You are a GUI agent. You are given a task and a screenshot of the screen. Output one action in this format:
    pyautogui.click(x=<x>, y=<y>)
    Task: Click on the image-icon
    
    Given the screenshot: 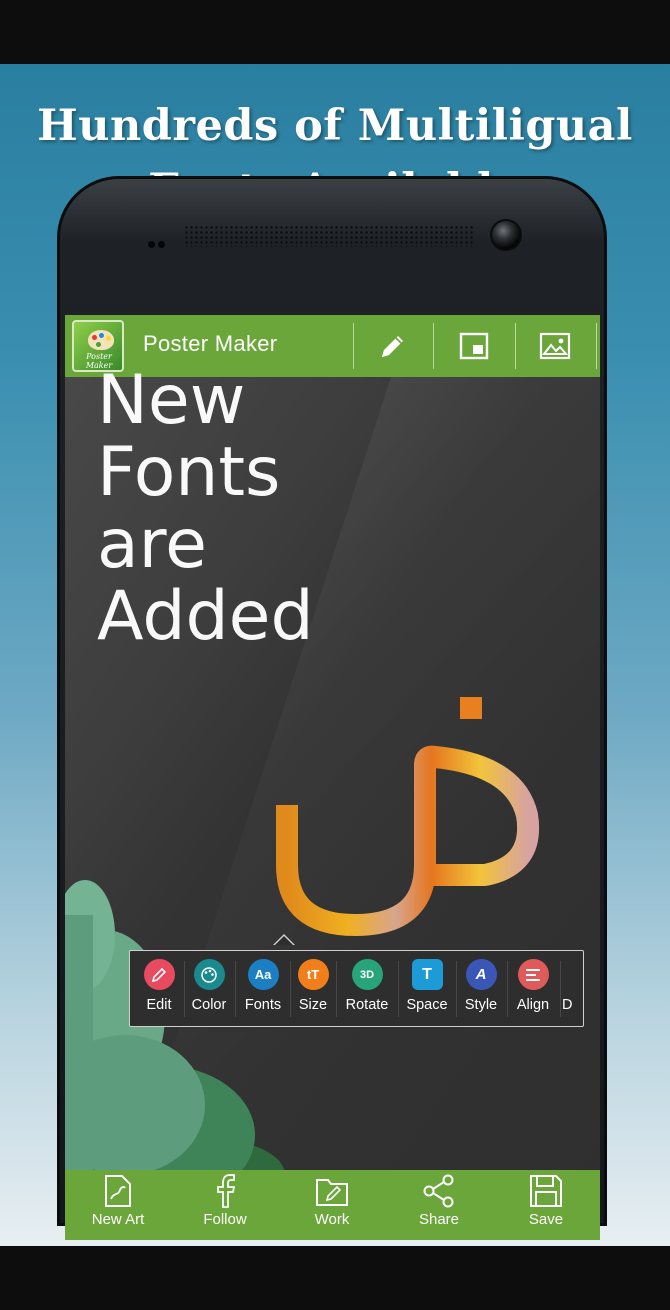 What is the action you would take?
    pyautogui.click(x=555, y=346)
    